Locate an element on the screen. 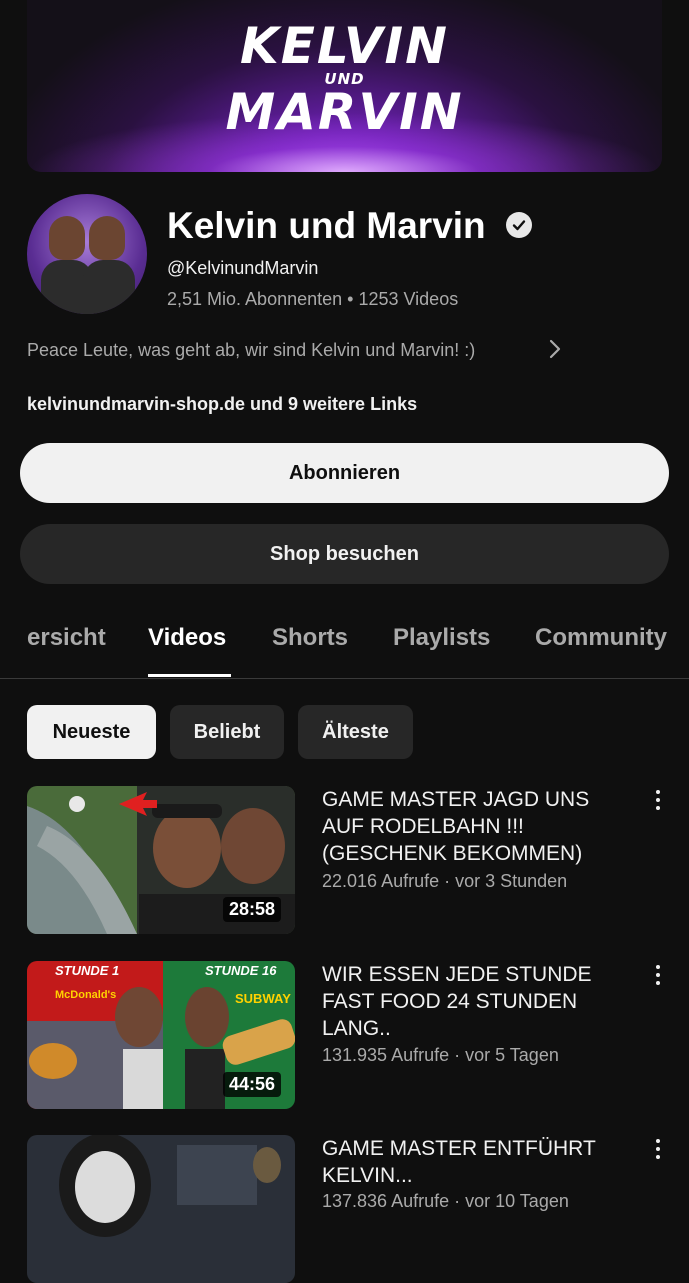 The image size is (689, 1283). tab-community: Community is located at coordinates (601, 638).